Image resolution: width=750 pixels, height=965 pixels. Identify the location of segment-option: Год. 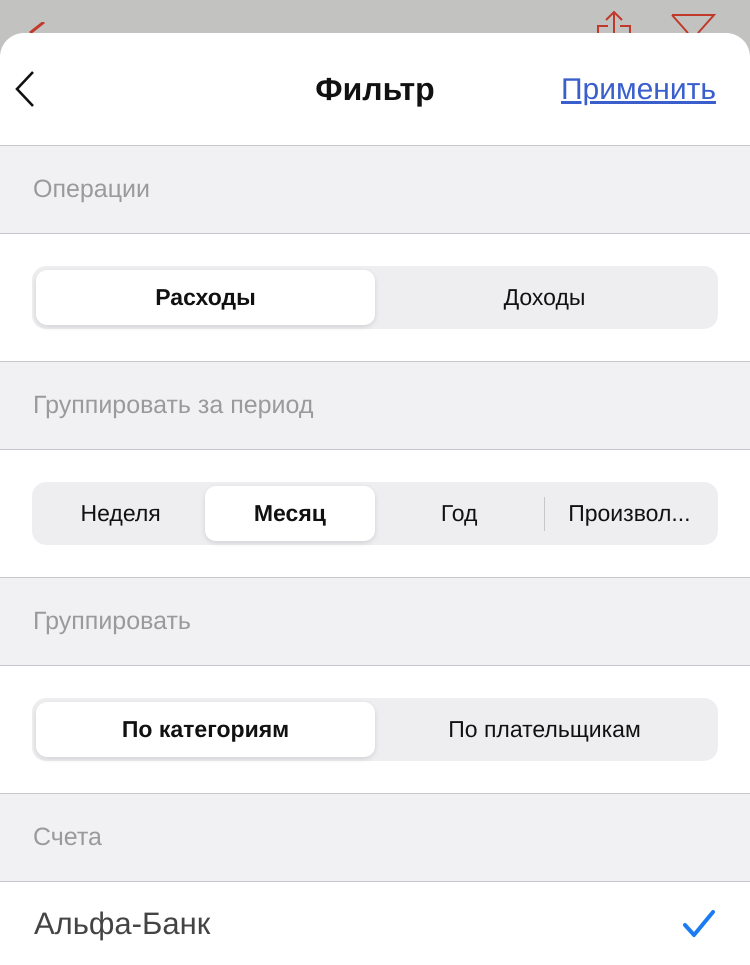
(459, 513).